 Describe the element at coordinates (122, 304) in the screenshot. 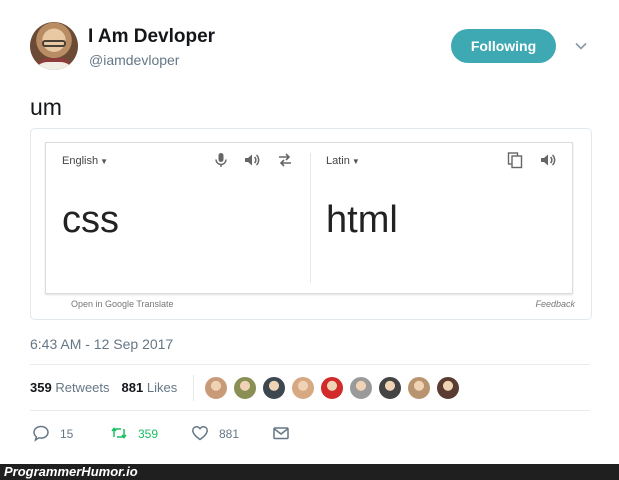

I see `open-in-google-translate-link: Open in Google Translate` at that location.